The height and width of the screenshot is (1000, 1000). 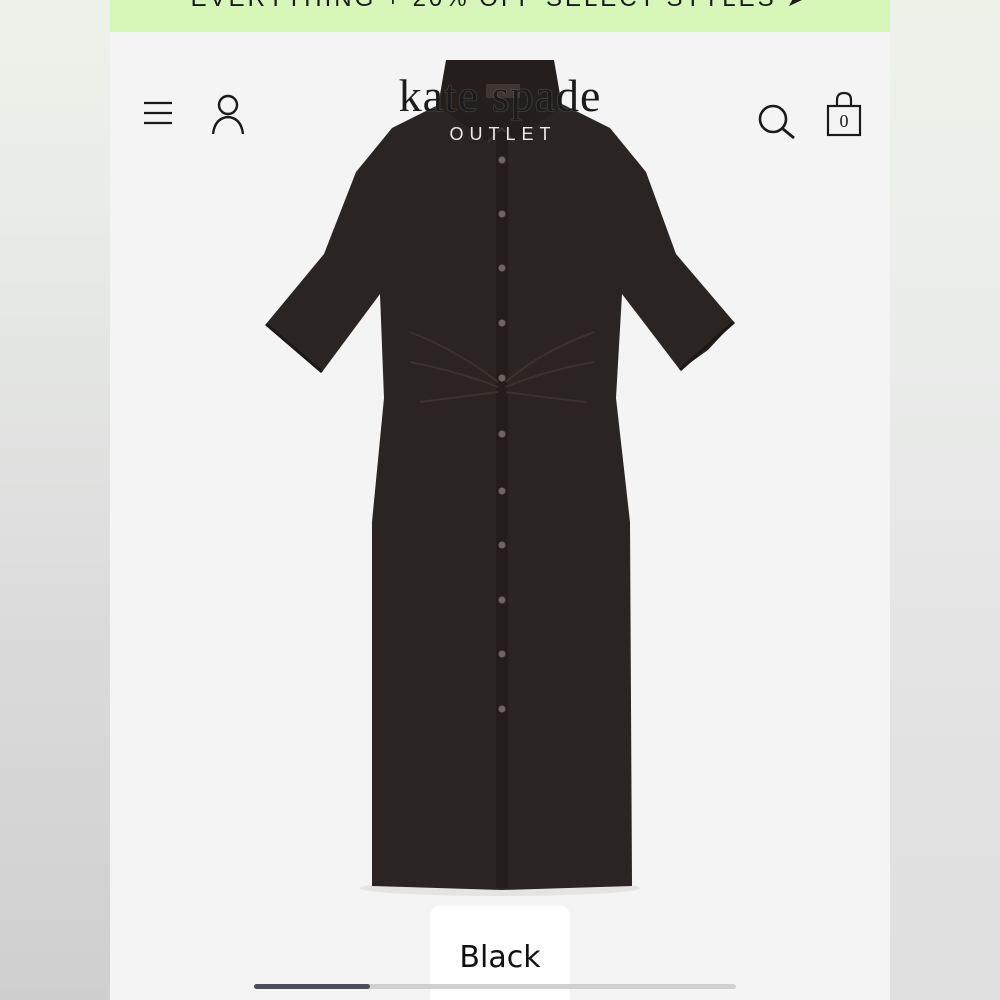 What do you see at coordinates (777, 122) in the screenshot?
I see `search-icon` at bounding box center [777, 122].